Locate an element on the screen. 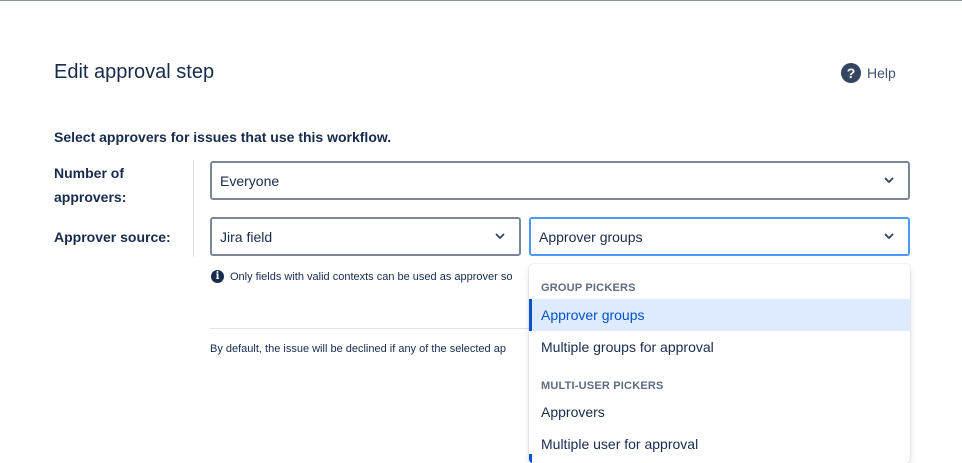 The width and height of the screenshot is (962, 463). info-icon: i is located at coordinates (217, 276).